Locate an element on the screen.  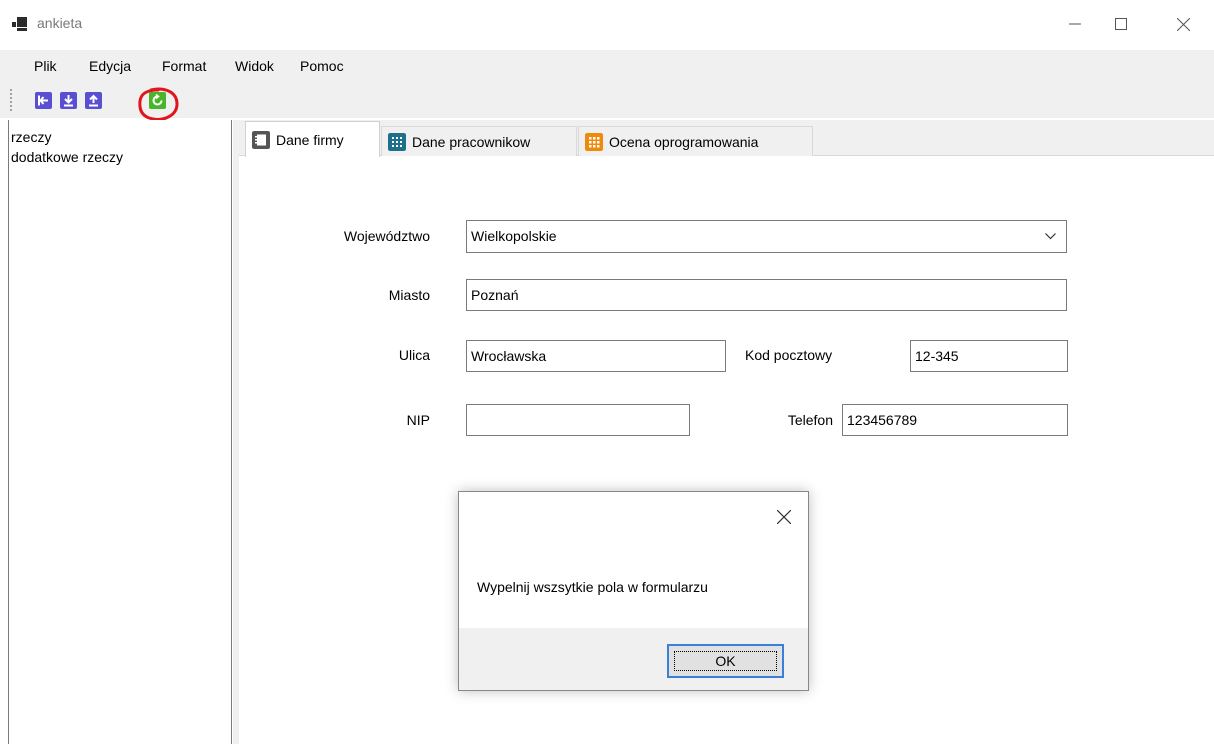
dialog-close-button is located at coordinates (784, 518).